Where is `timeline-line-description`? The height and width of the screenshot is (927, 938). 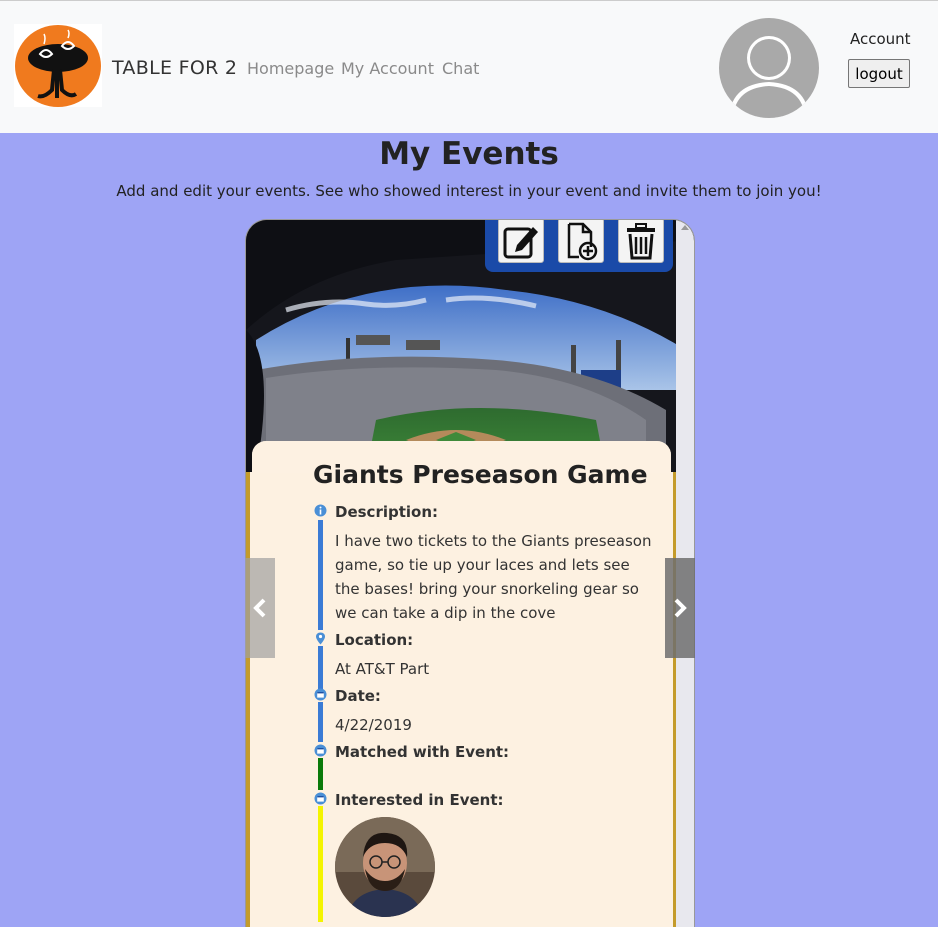 timeline-line-description is located at coordinates (320, 575).